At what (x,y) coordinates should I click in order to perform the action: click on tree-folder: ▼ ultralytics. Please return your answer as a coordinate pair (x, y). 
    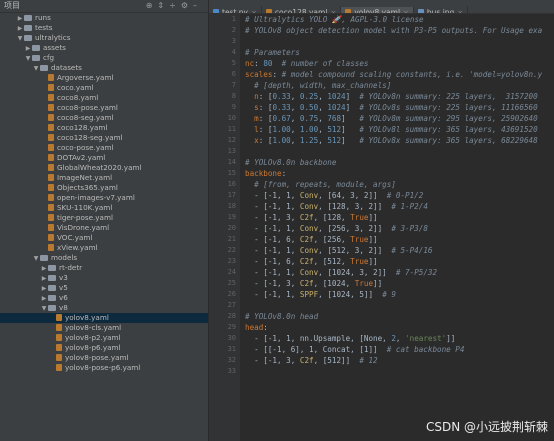
    Looking at the image, I should click on (104, 38).